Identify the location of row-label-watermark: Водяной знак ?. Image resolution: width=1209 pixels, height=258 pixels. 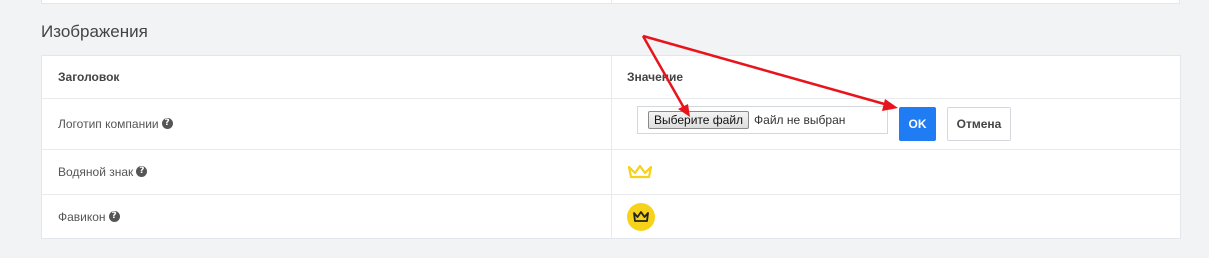
(103, 171).